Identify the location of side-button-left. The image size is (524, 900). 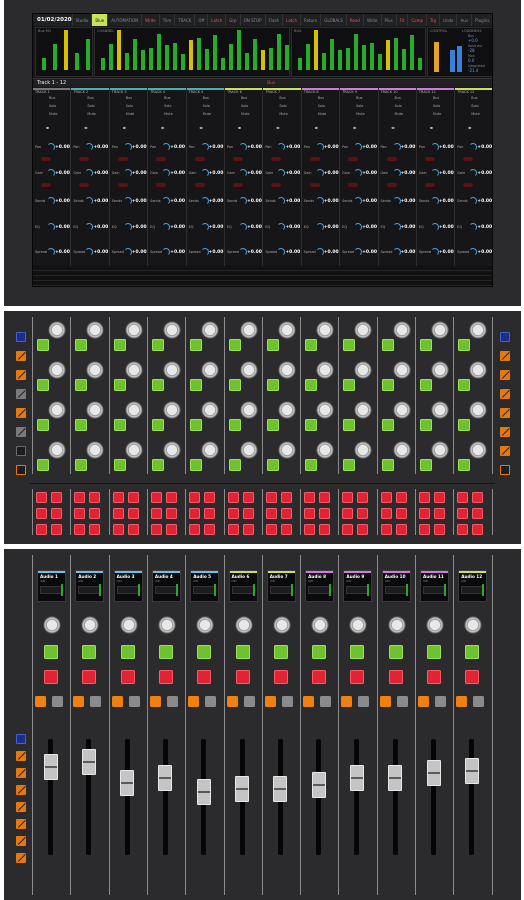
(21, 413).